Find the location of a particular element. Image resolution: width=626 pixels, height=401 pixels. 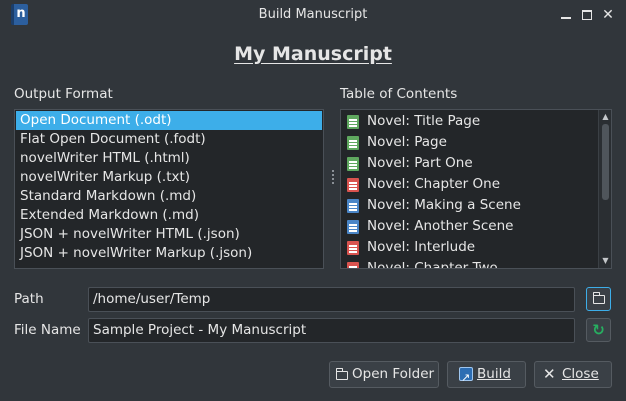

toc-item-label: Novel: Part One is located at coordinates (420, 163).